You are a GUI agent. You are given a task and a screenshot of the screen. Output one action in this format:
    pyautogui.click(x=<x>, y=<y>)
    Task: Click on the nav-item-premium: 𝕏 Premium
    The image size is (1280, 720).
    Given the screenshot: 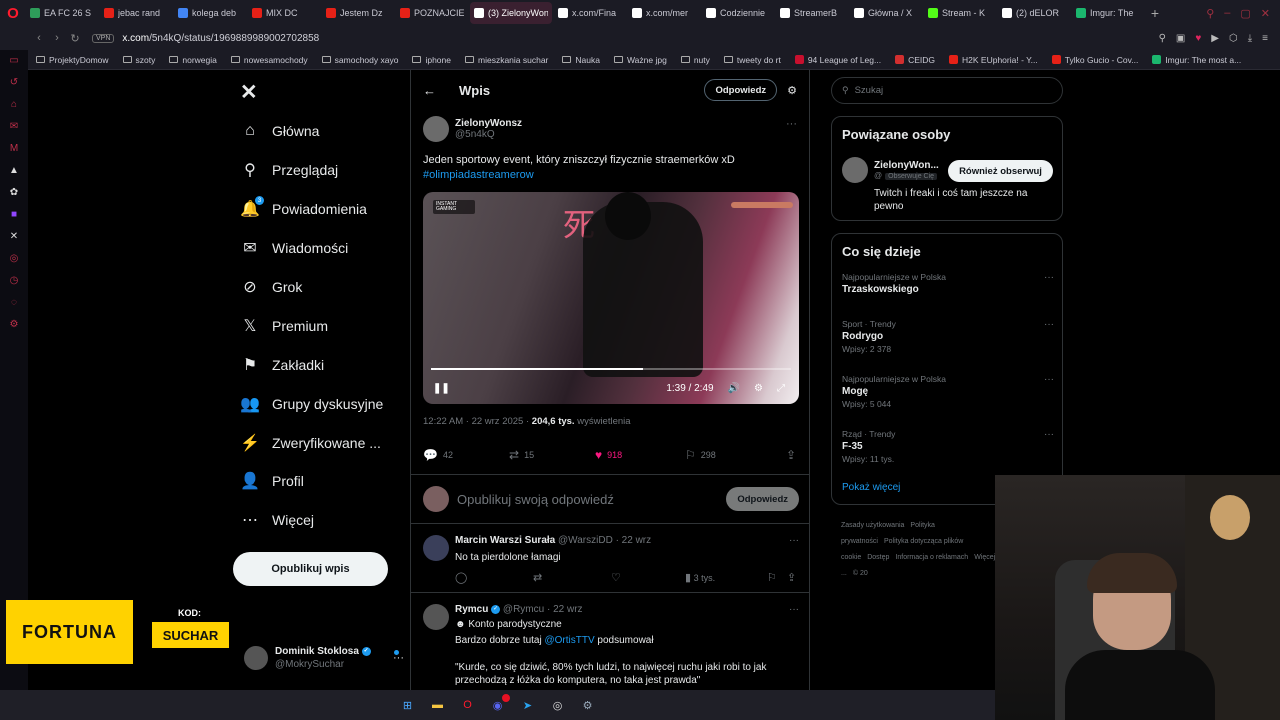 What is the action you would take?
    pyautogui.click(x=311, y=325)
    